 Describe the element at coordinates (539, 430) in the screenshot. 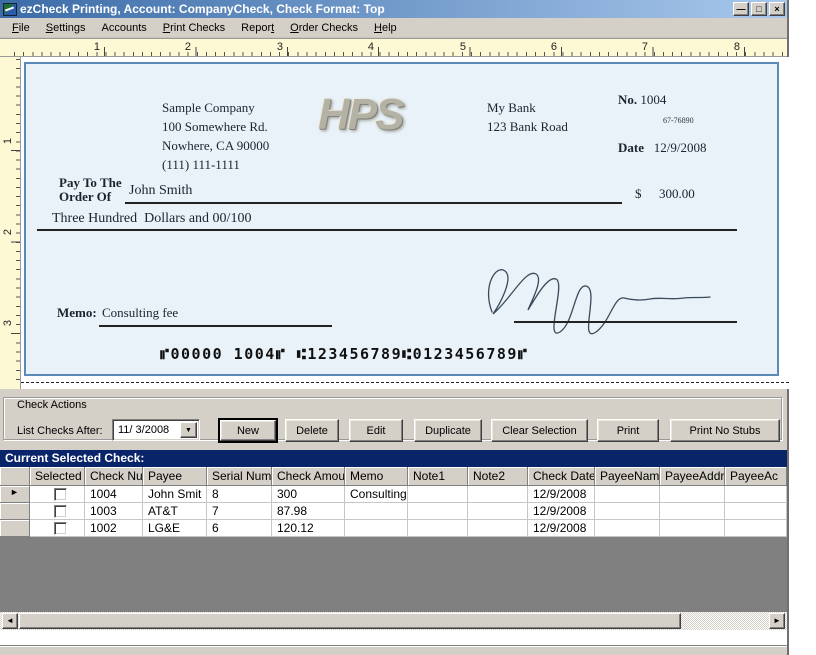

I see `clear-selection-button: Clear Selection` at that location.